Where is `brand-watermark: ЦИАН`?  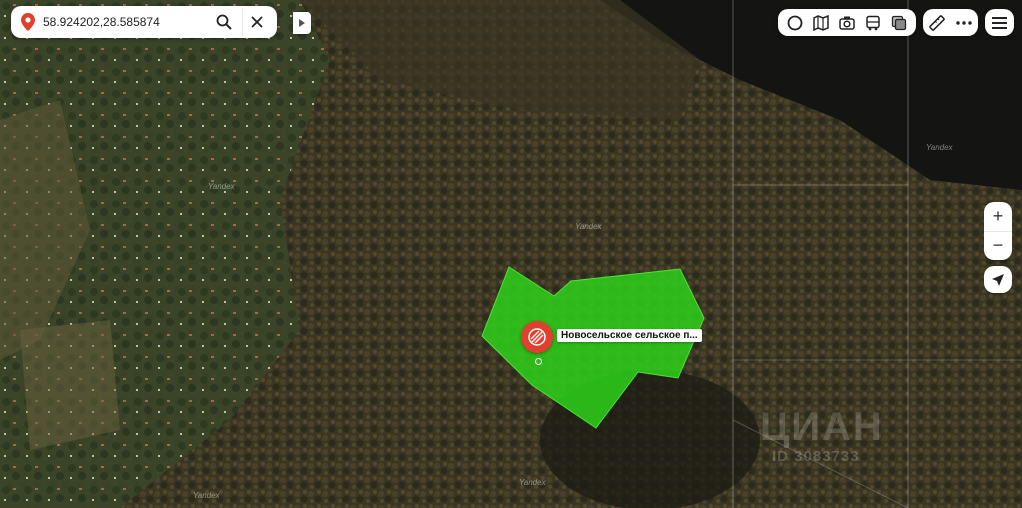 brand-watermark: ЦИАН is located at coordinates (822, 427).